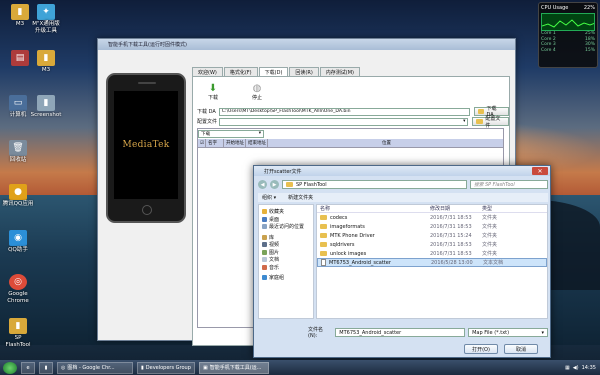 The height and width of the screenshot is (375, 600). What do you see at coordinates (257, 92) in the screenshot?
I see `stop-button: ◍ 停止` at bounding box center [257, 92].